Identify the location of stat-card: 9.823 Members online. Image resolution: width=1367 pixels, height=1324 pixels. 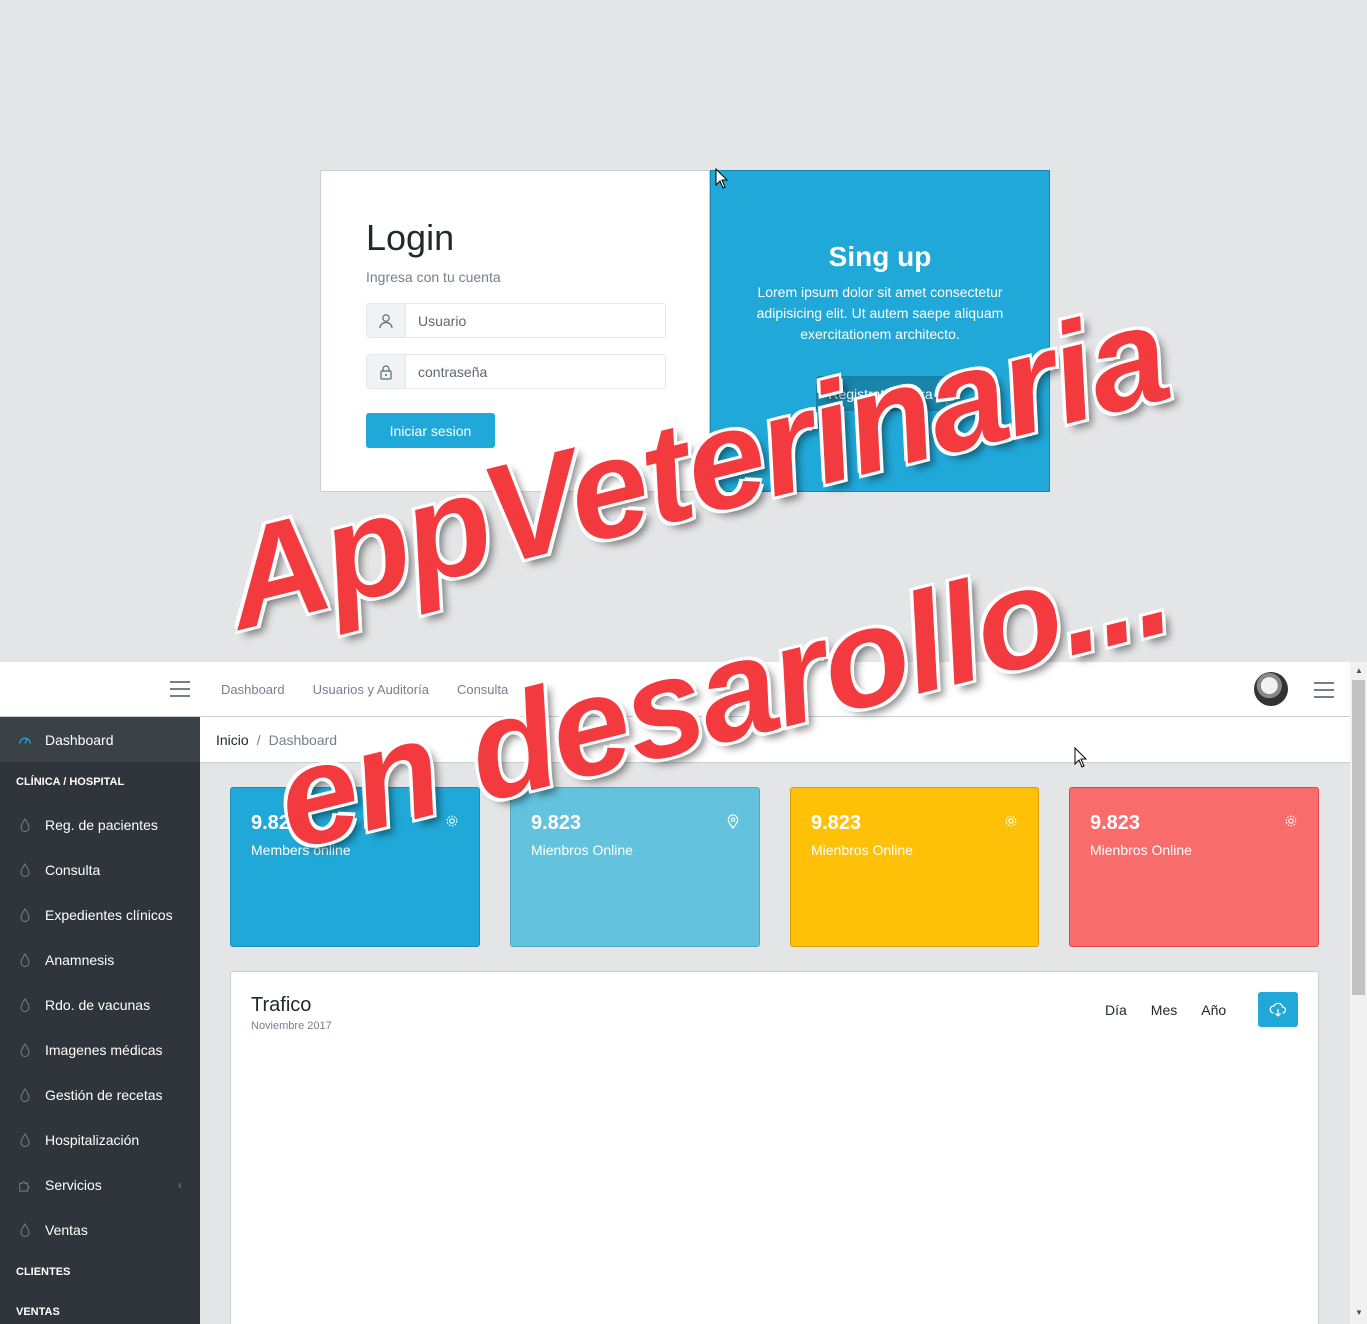
(355, 867).